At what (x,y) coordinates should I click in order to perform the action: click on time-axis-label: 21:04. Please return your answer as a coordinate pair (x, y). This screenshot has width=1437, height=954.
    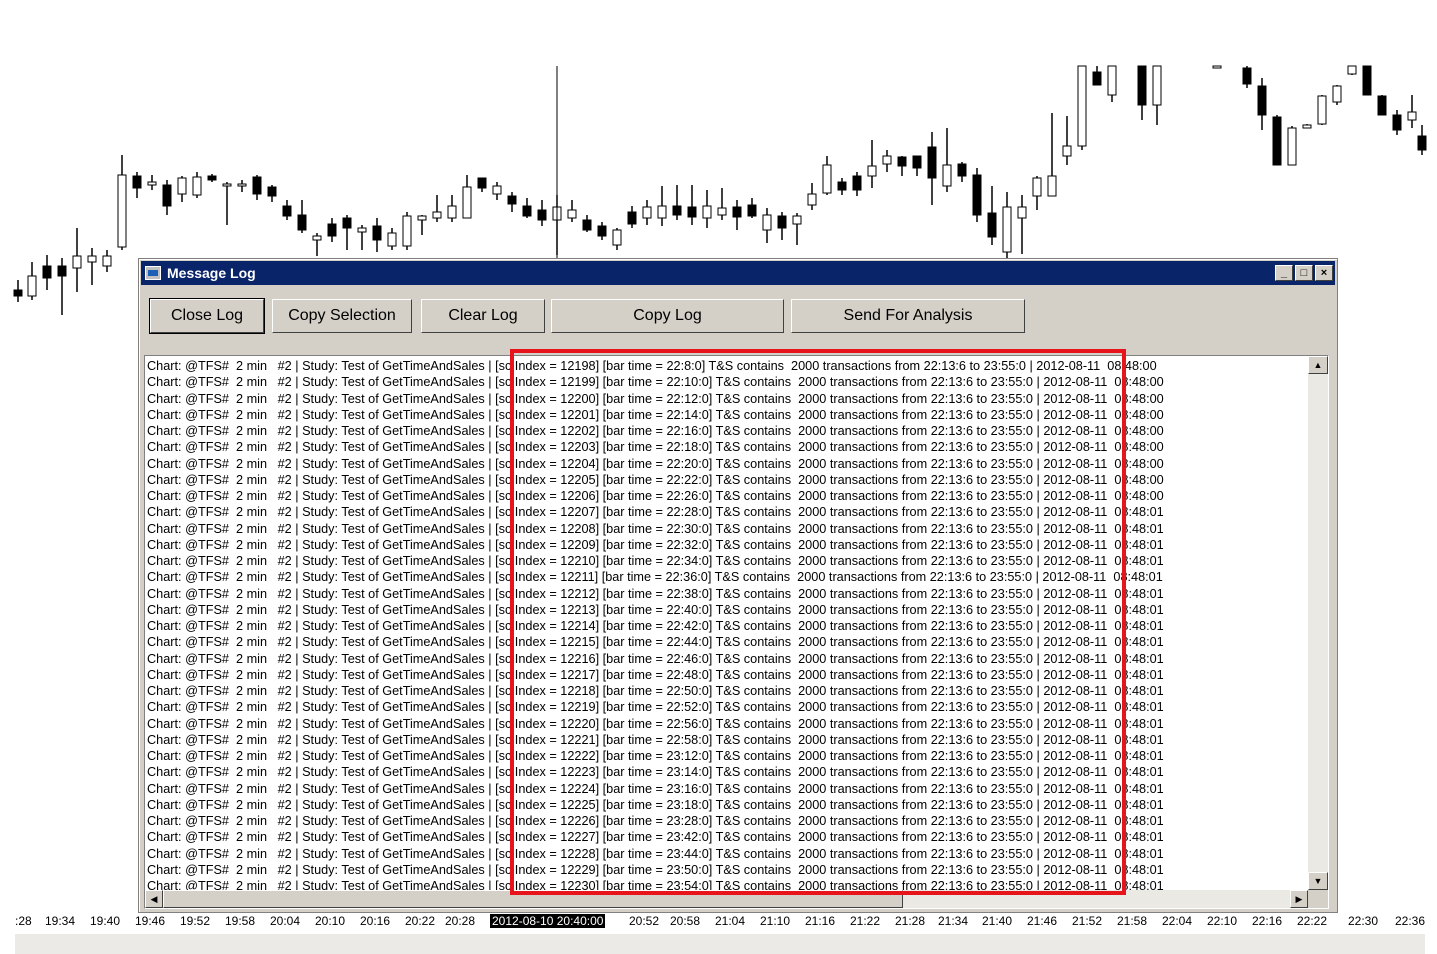
    Looking at the image, I should click on (730, 921).